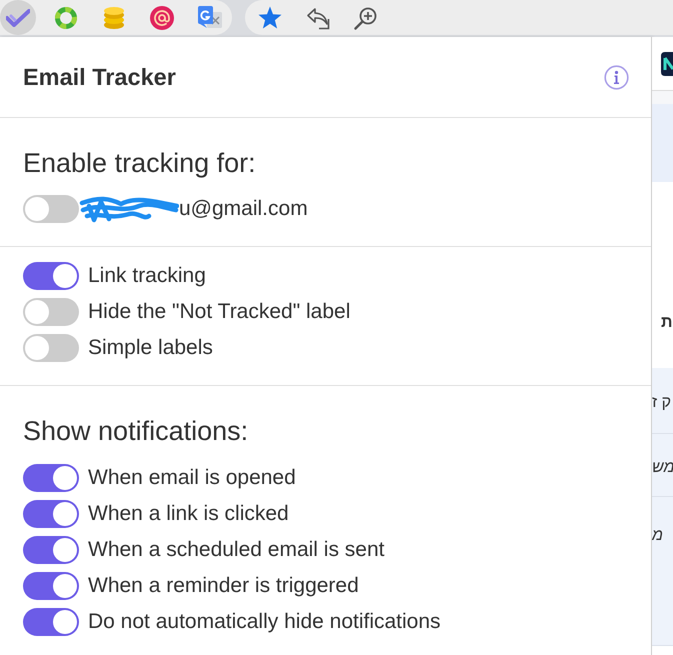 Image resolution: width=673 pixels, height=655 pixels. I want to click on coins-icon, so click(114, 18).